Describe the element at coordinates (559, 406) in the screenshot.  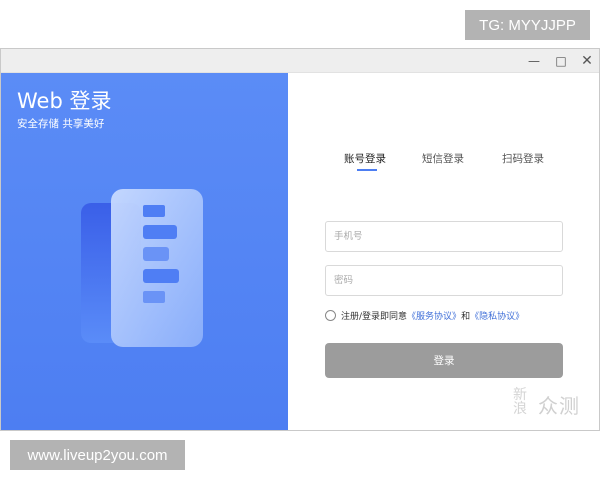
I see `watermark-text: 众测` at that location.